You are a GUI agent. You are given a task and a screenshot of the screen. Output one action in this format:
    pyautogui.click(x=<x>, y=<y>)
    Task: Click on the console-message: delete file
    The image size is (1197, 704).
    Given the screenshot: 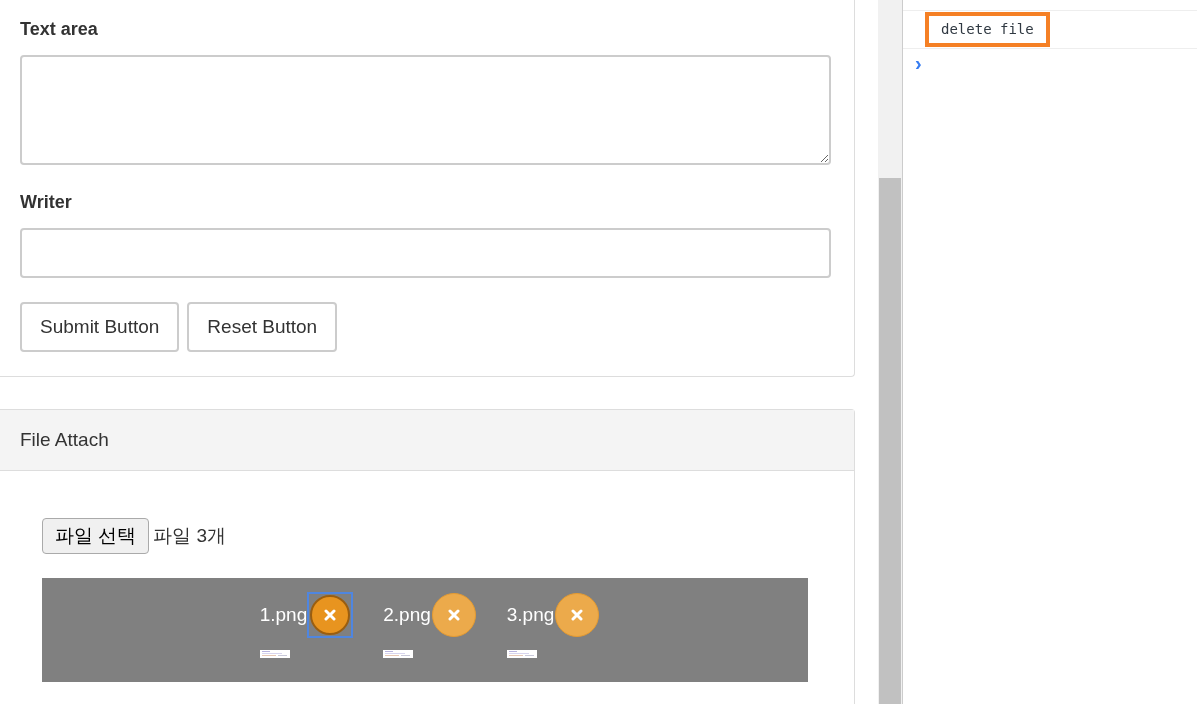 What is the action you would take?
    pyautogui.click(x=987, y=29)
    